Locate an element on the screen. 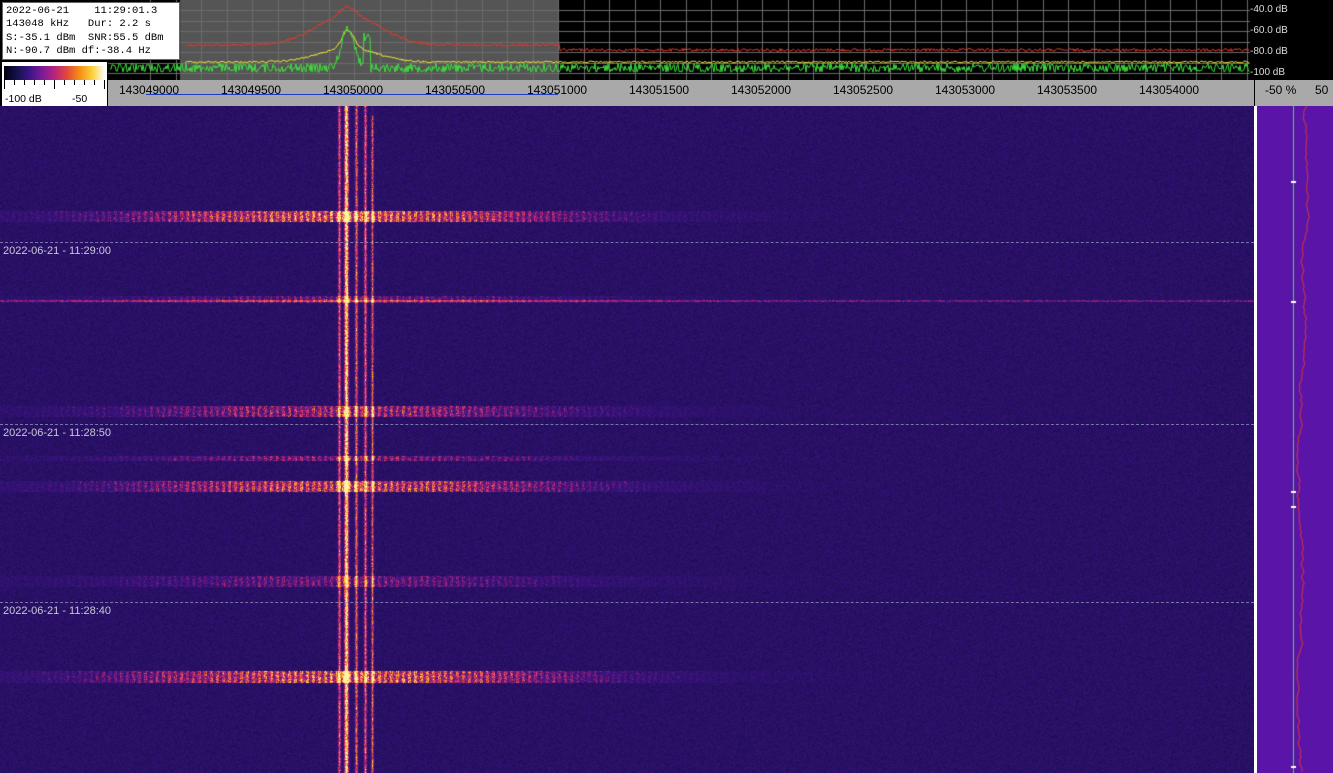  spectrum-plot is located at coordinates (627, 40).